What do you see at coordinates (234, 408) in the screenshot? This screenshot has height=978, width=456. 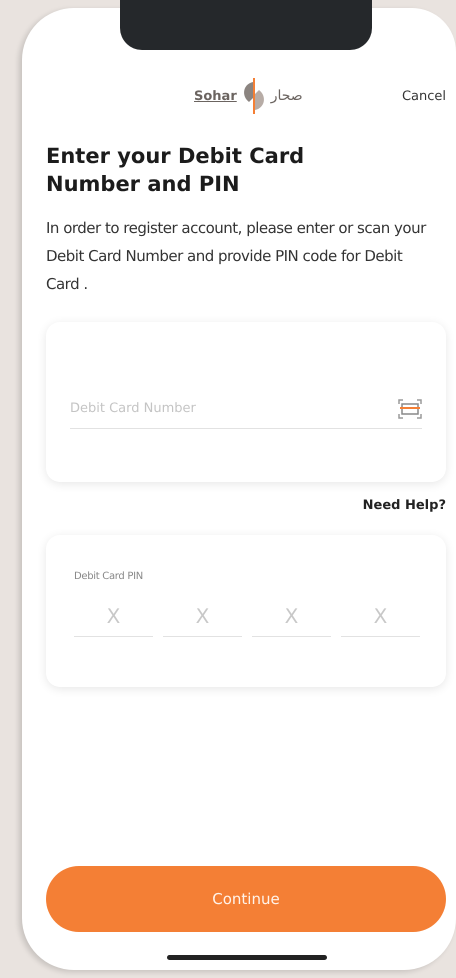 I see `card-number-field: Debit Card Number` at bounding box center [234, 408].